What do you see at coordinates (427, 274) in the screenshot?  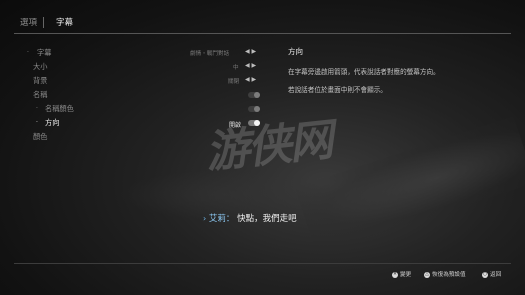 I see `triangle-button-icon: △` at bounding box center [427, 274].